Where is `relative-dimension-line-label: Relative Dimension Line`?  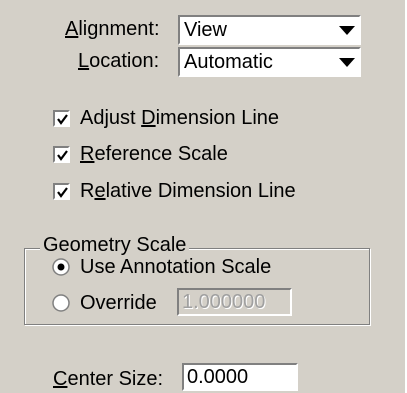
relative-dimension-line-label: Relative Dimension Line is located at coordinates (188, 191).